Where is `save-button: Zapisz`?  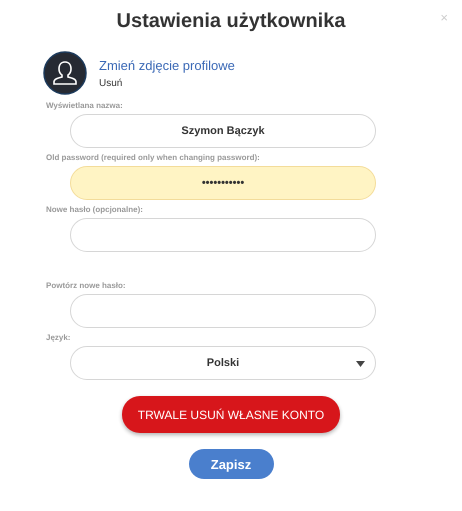
save-button: Zapisz is located at coordinates (231, 464).